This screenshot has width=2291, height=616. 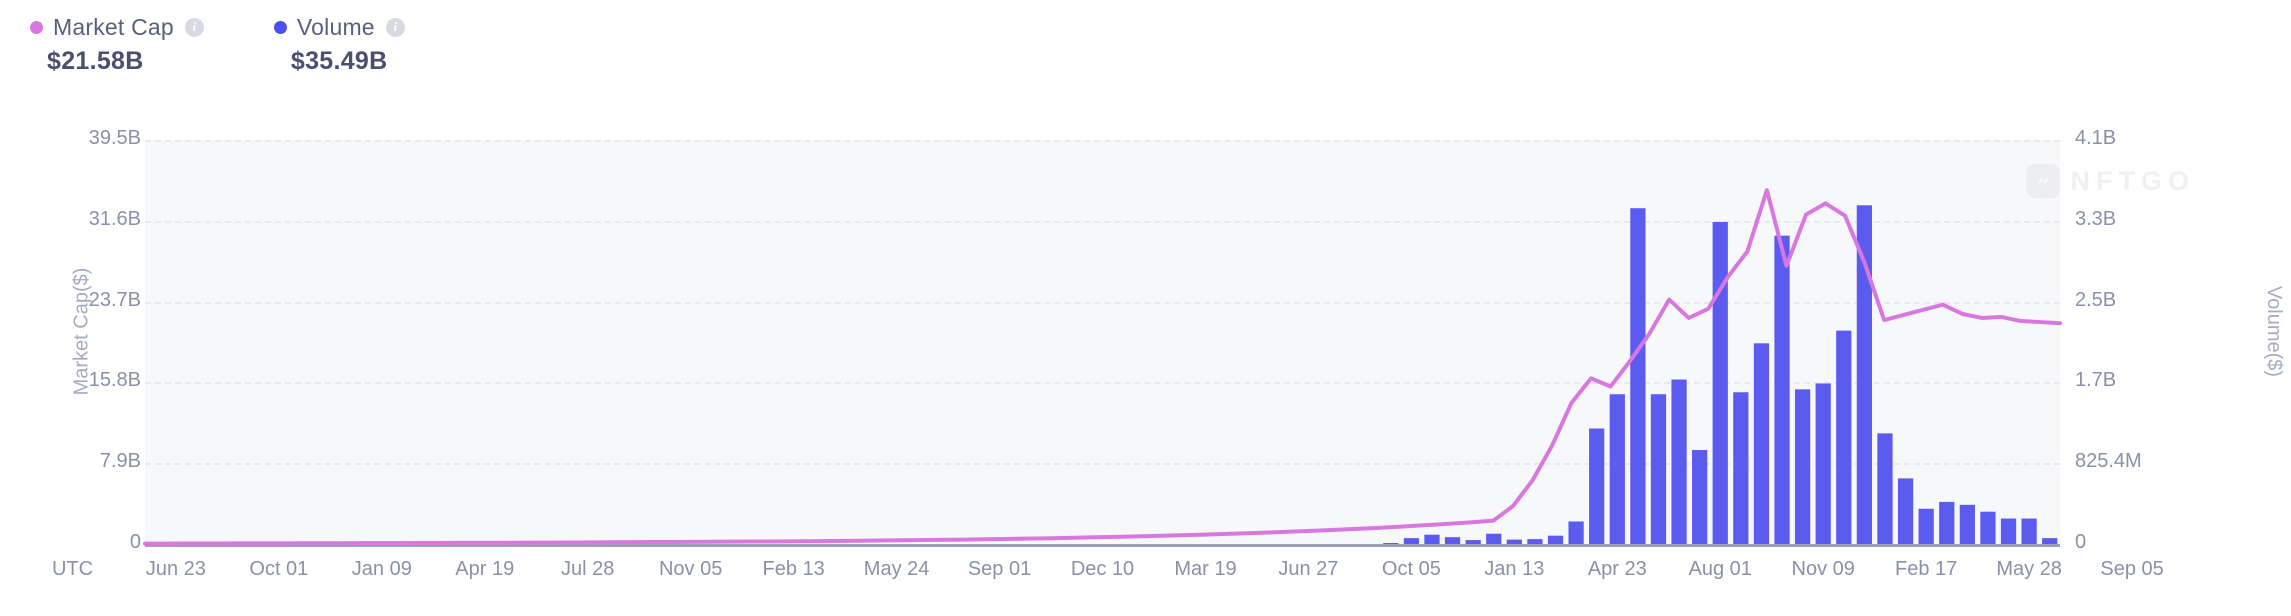 I want to click on y-axis-left-tick-label: 31.6B, so click(x=114, y=218).